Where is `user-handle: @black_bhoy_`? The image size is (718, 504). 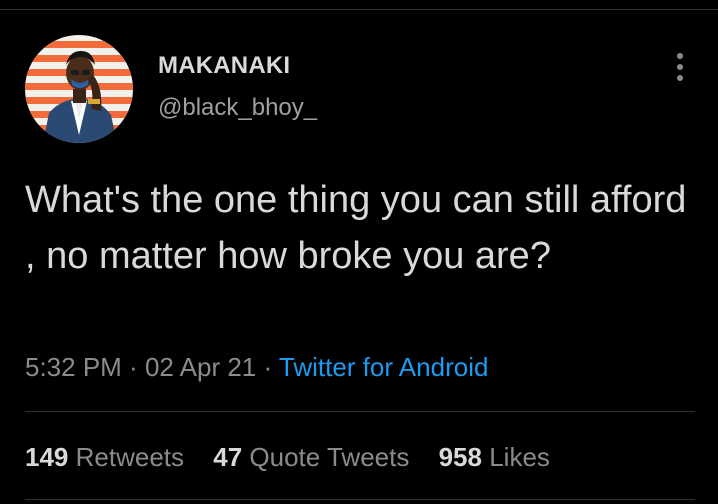
user-handle: @black_bhoy_ is located at coordinates (237, 108).